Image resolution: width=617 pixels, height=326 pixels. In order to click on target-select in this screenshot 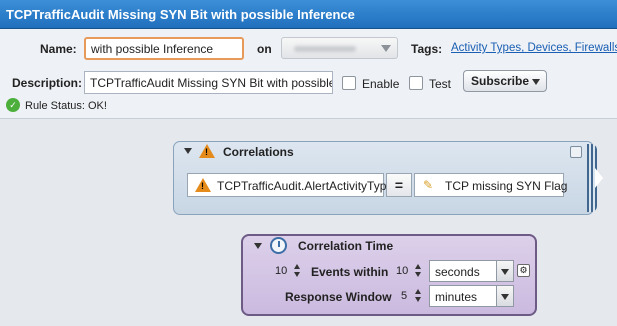, I will do `click(339, 48)`.